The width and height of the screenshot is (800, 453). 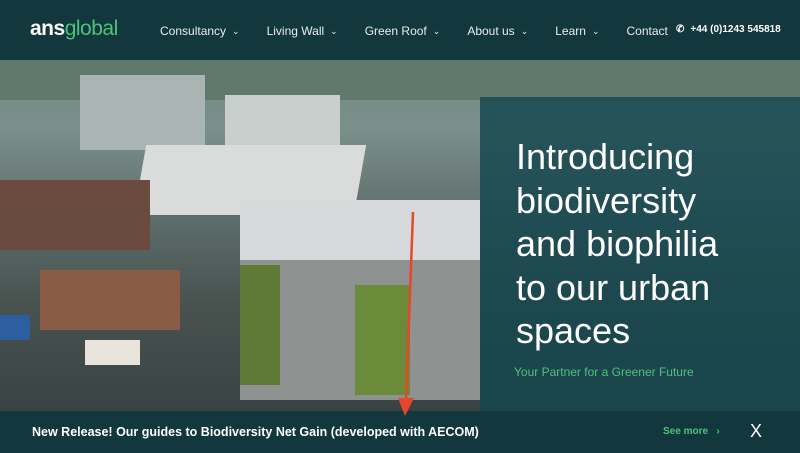 I want to click on nav-living-wall: Living Wall ⌄, so click(x=302, y=31).